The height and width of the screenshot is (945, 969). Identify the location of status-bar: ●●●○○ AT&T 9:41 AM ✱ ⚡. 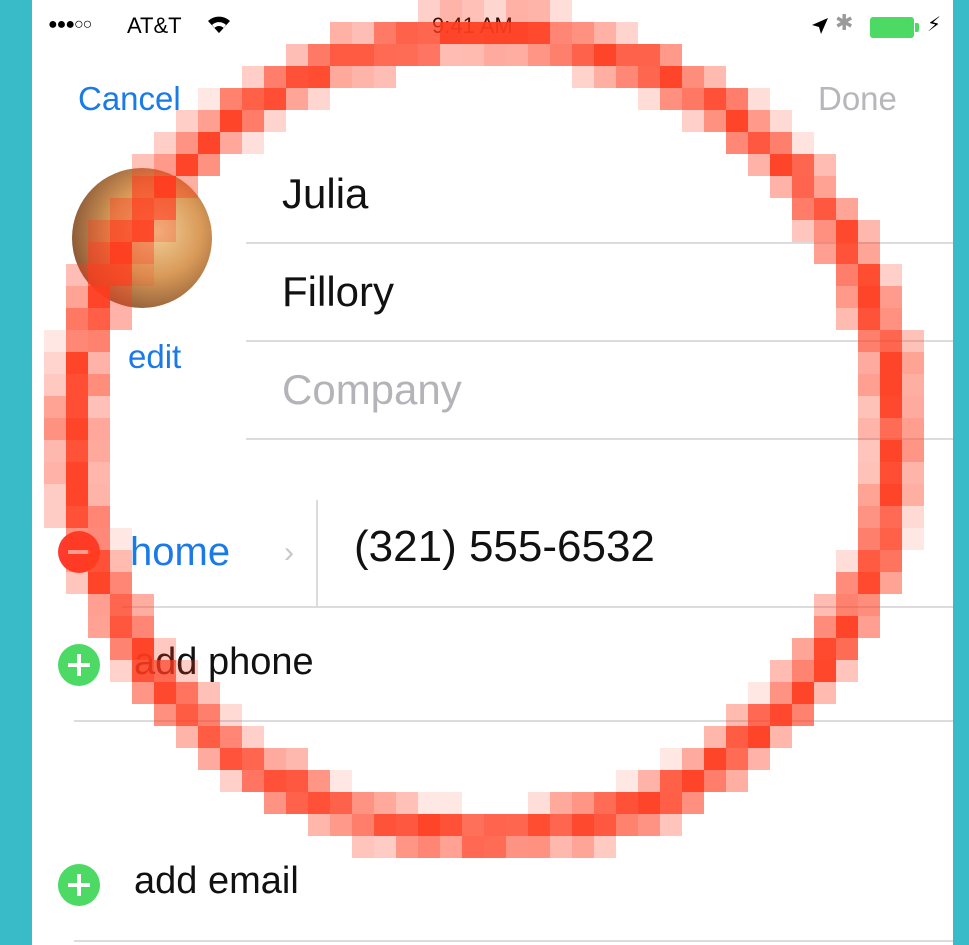
(492, 28).